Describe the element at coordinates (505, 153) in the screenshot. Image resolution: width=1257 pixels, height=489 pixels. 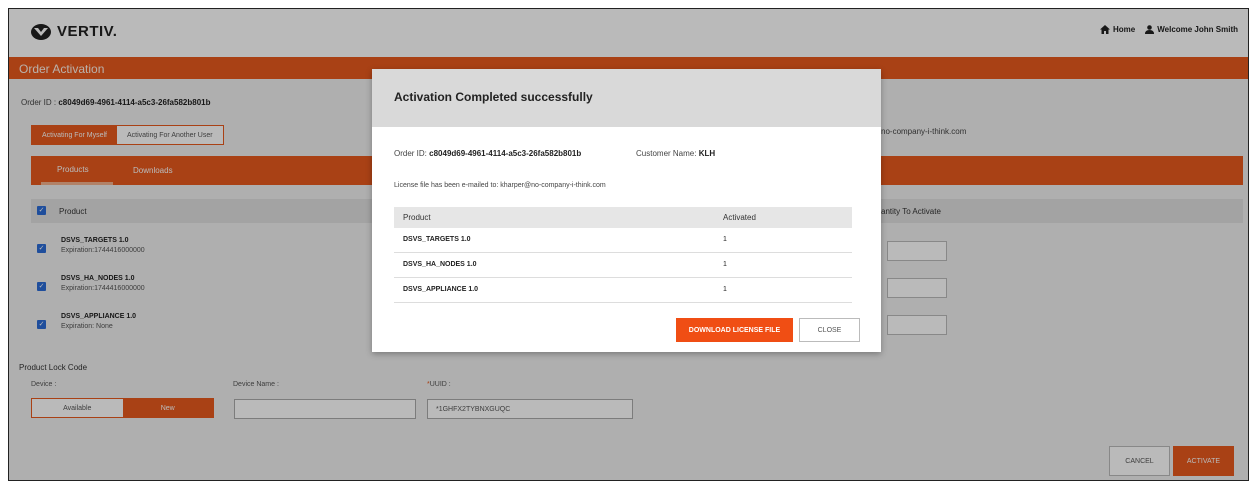
I see `dialog-order-id-value: c8049d69-4961-4114-a5c3-26fa582b801b` at that location.